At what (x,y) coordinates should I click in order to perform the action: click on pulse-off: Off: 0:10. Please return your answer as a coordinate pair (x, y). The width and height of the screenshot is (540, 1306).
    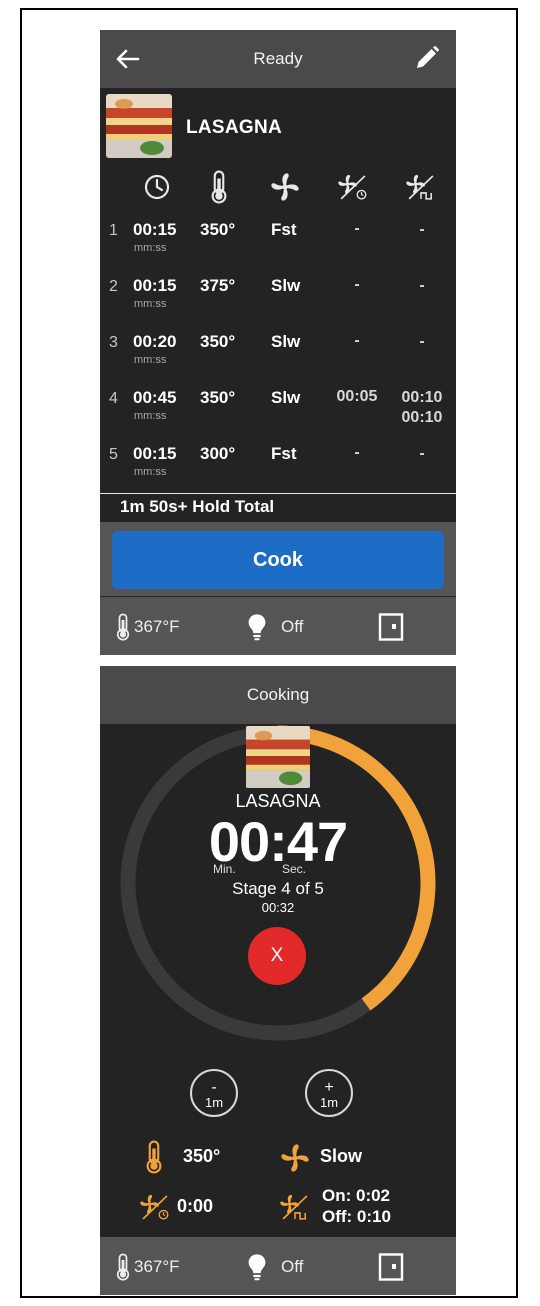
    Looking at the image, I should click on (356, 1216).